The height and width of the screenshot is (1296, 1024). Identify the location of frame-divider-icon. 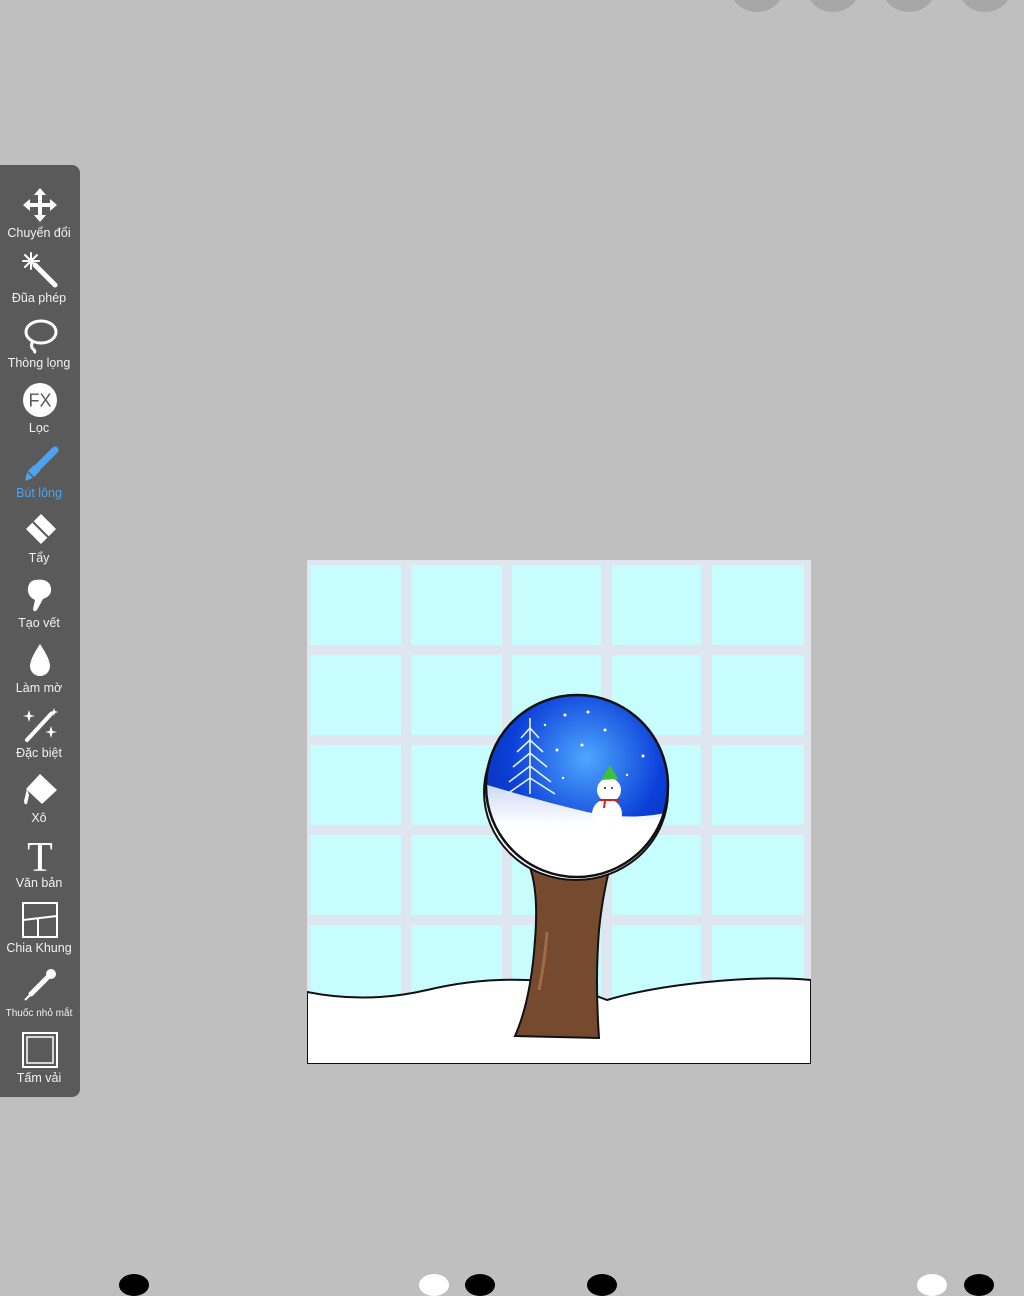
(40, 920).